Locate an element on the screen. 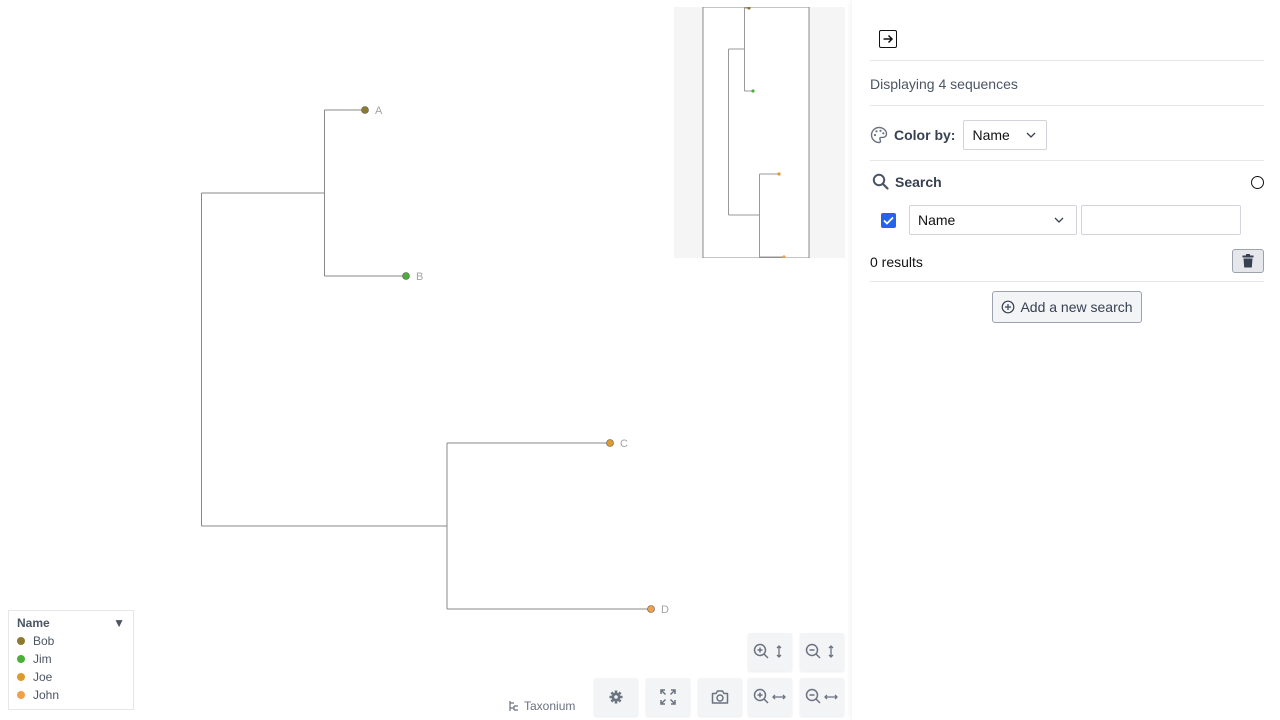 The width and height of the screenshot is (1280, 720). color-by-select: Name is located at coordinates (1005, 135).